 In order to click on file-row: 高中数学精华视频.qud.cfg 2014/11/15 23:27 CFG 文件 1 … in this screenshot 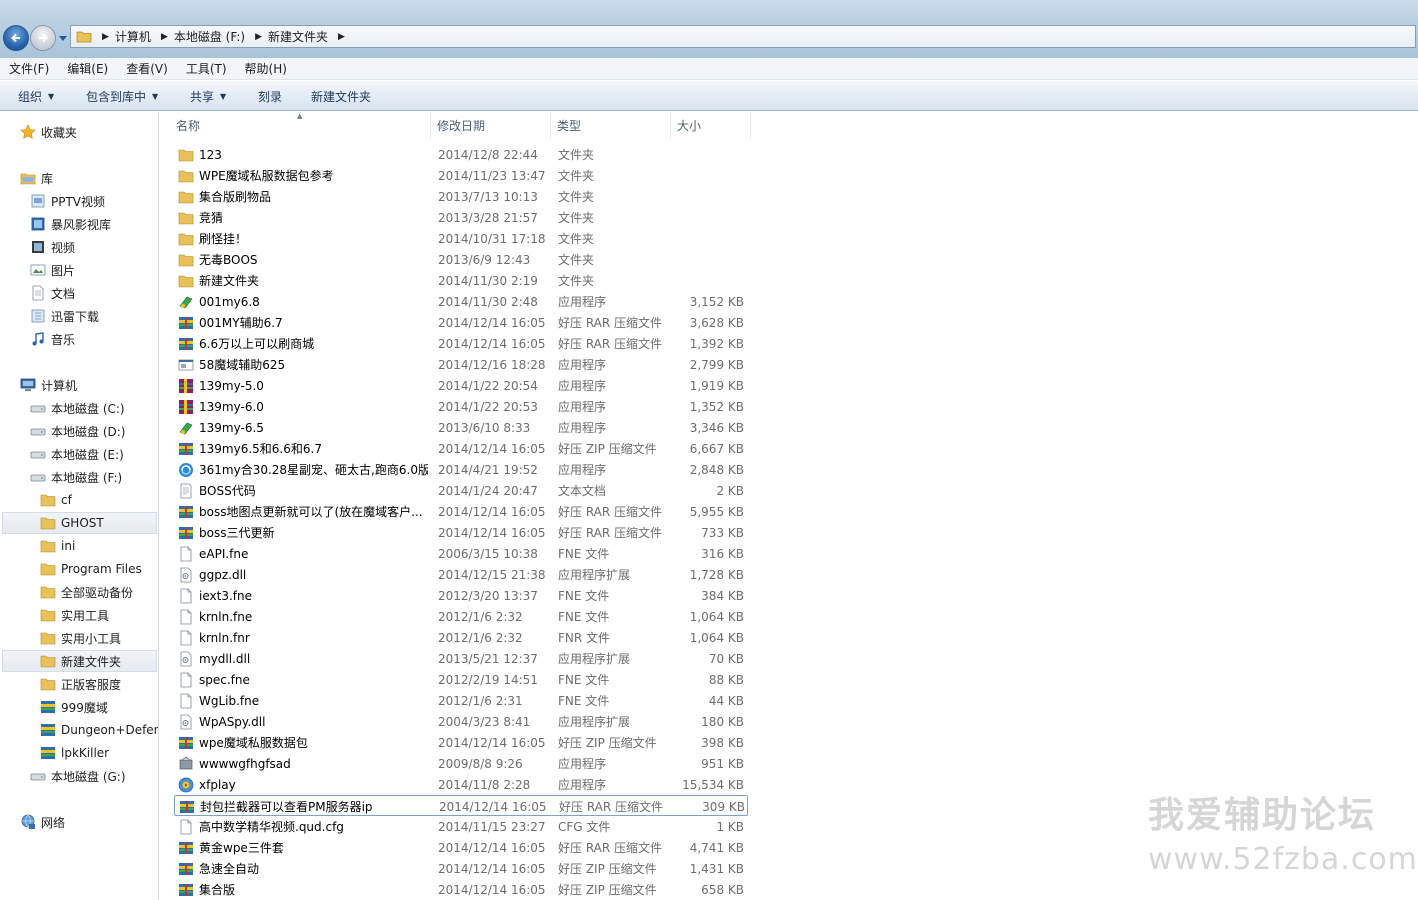, I will do `click(461, 826)`.